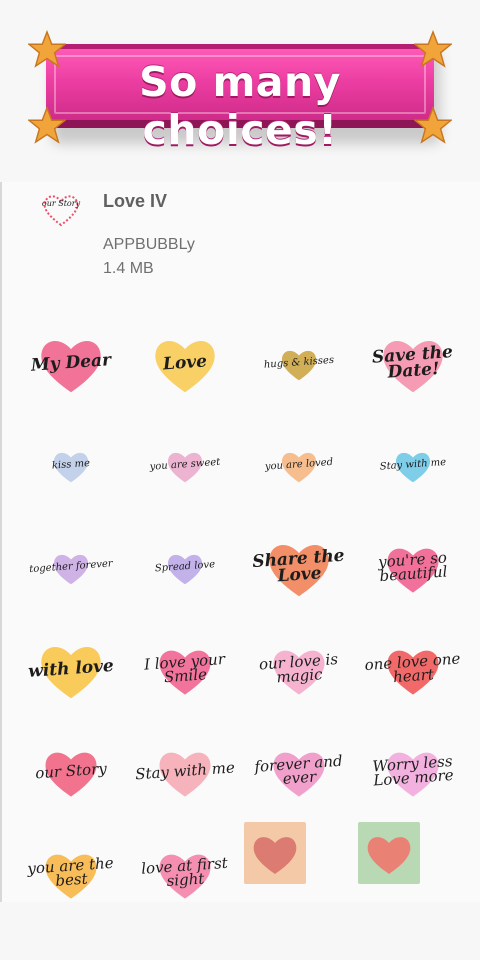  I want to click on sticker-item: our Story, so click(71, 771).